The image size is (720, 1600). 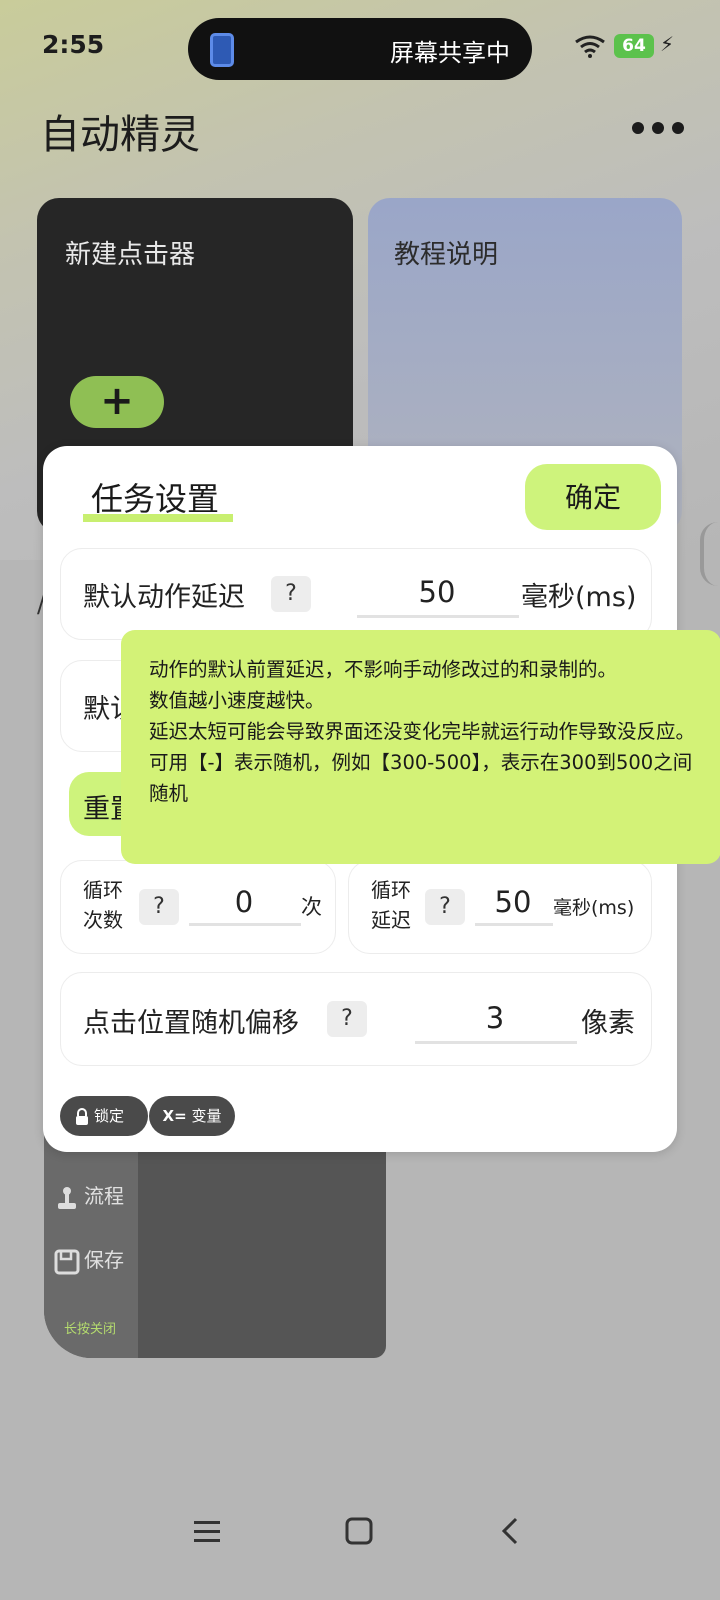 I want to click on add-icon: +, so click(x=117, y=402).